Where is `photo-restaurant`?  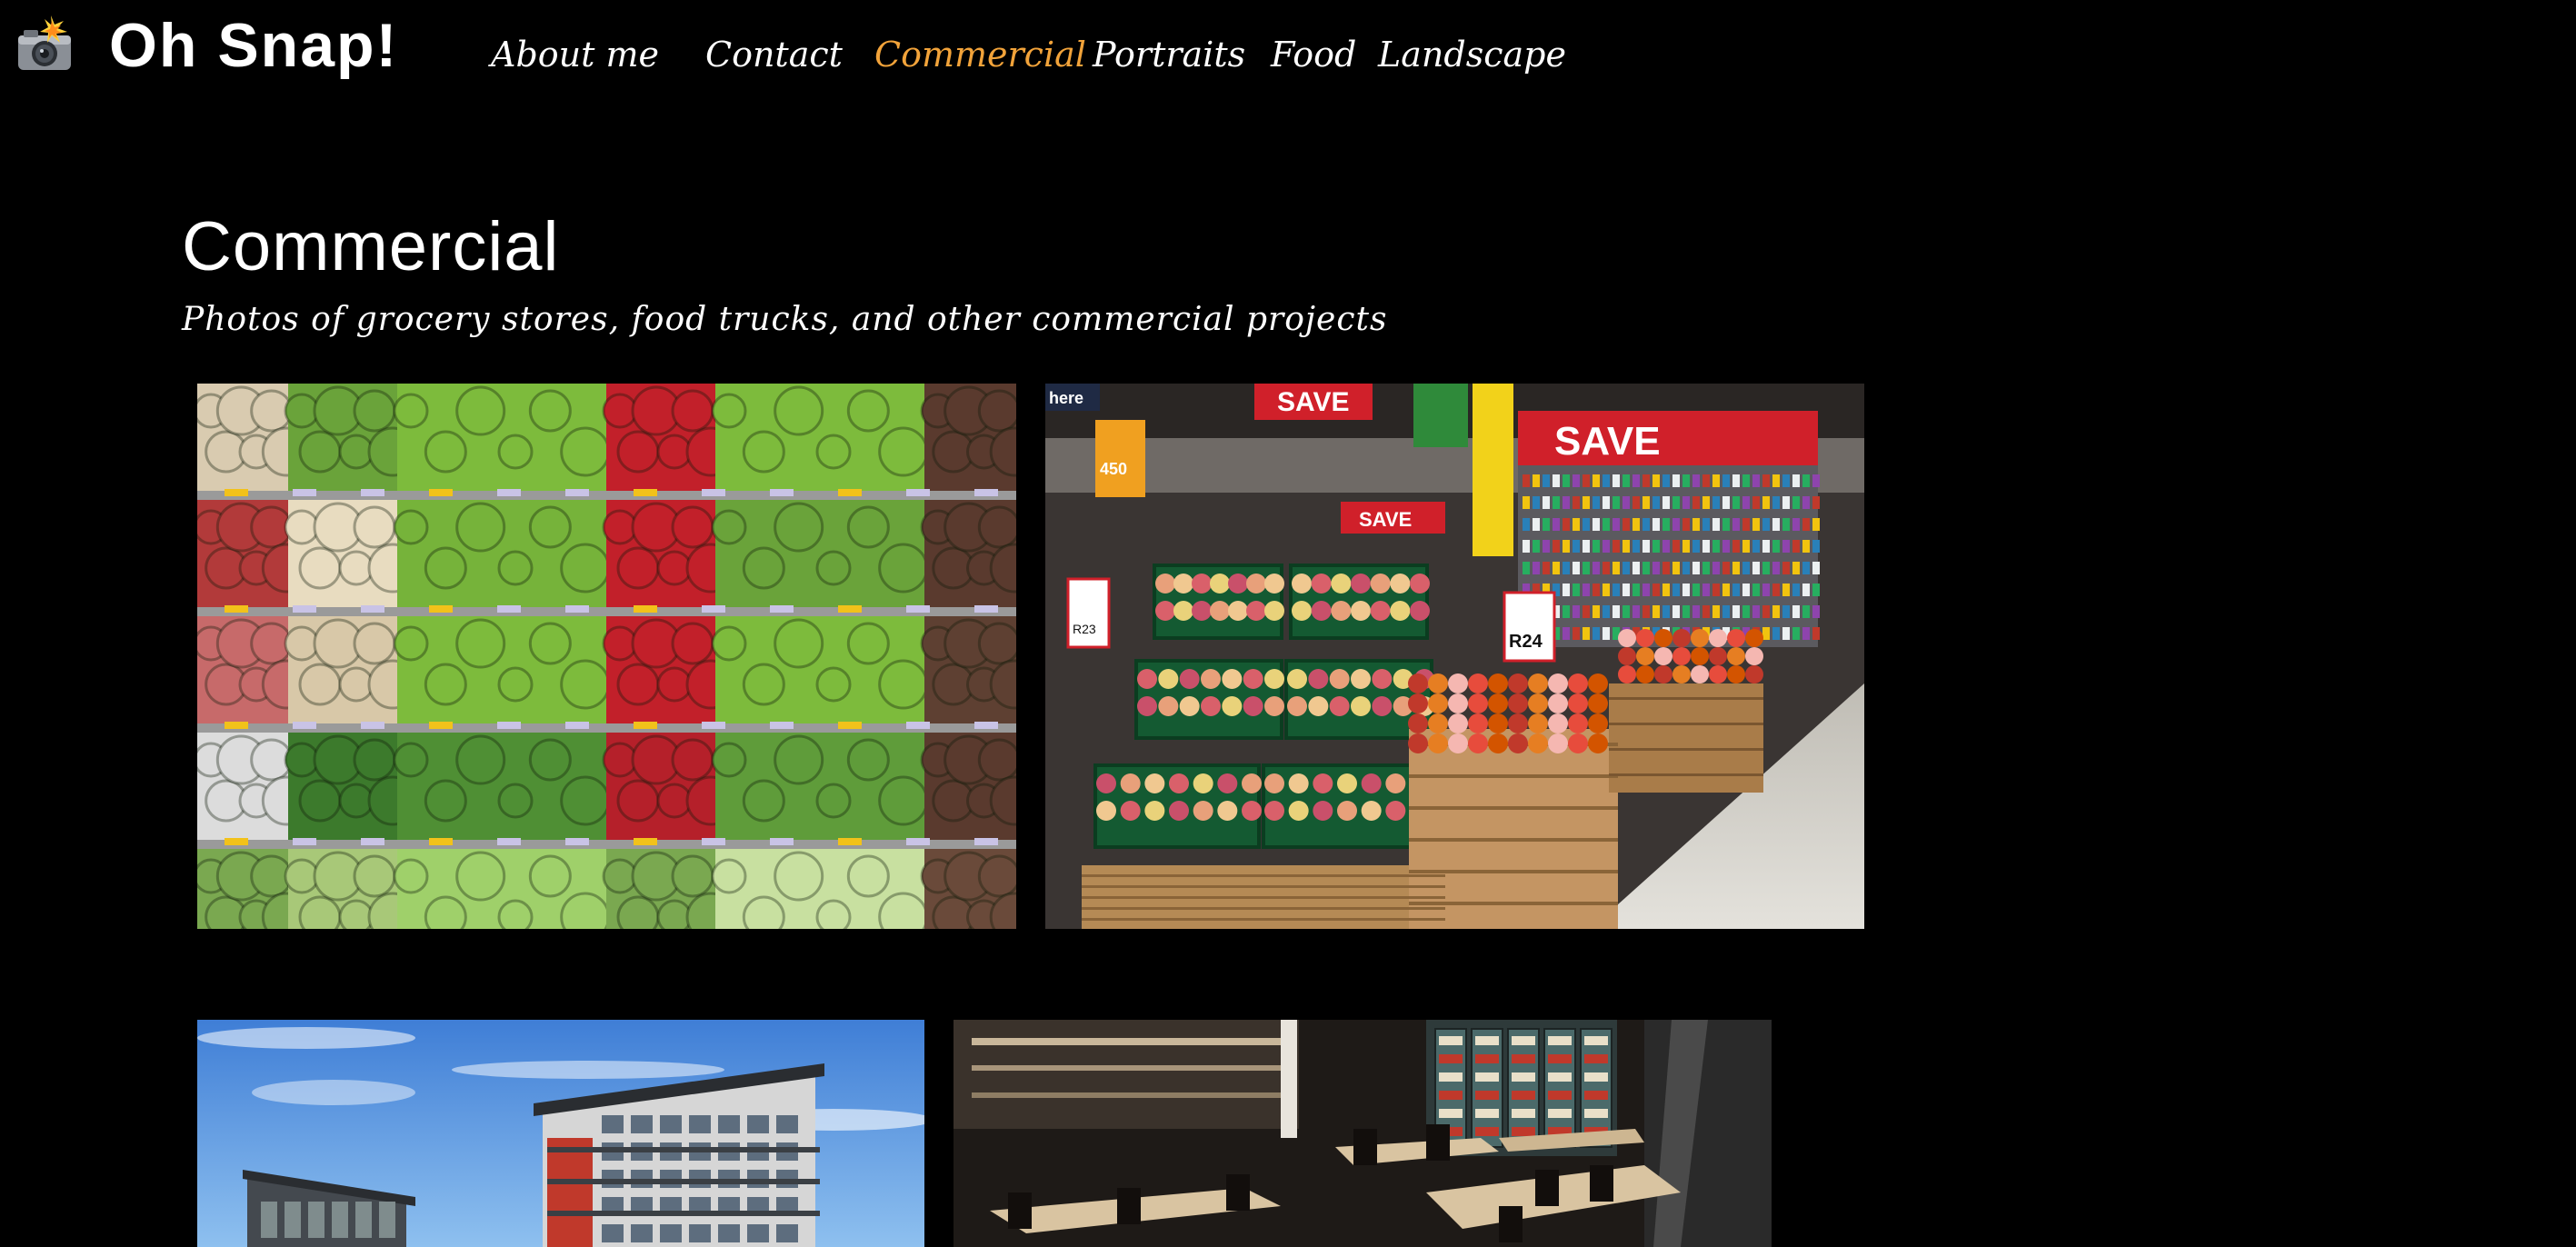
photo-restaurant is located at coordinates (1363, 1133).